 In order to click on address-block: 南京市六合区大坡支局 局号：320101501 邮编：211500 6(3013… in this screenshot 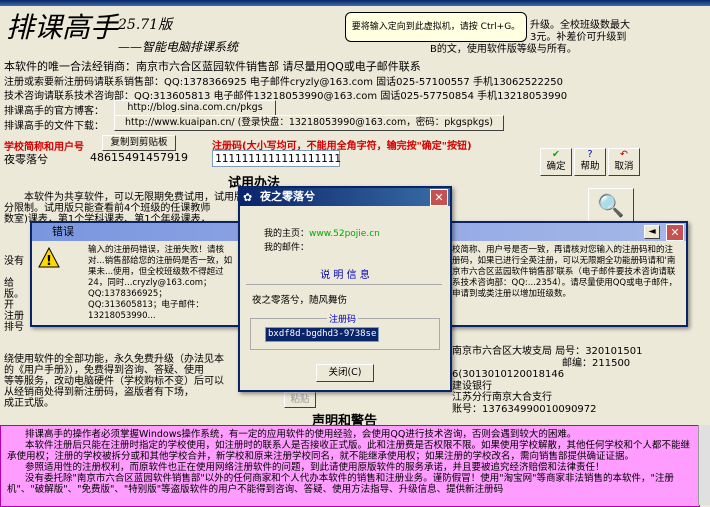, I will do `click(547, 380)`.